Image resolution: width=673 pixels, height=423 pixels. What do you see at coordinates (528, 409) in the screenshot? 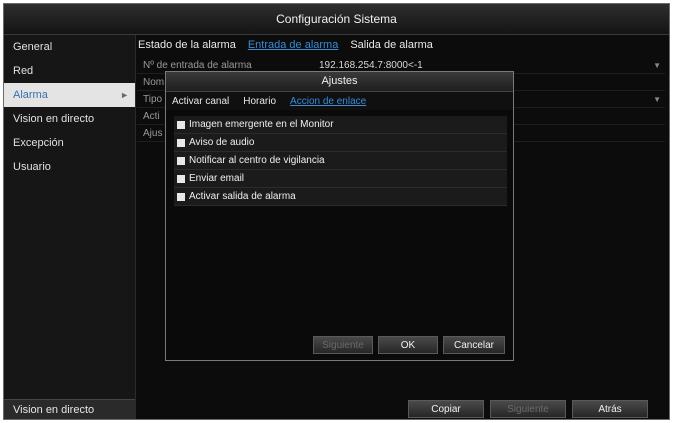
I see `next-button: Siguiente` at bounding box center [528, 409].